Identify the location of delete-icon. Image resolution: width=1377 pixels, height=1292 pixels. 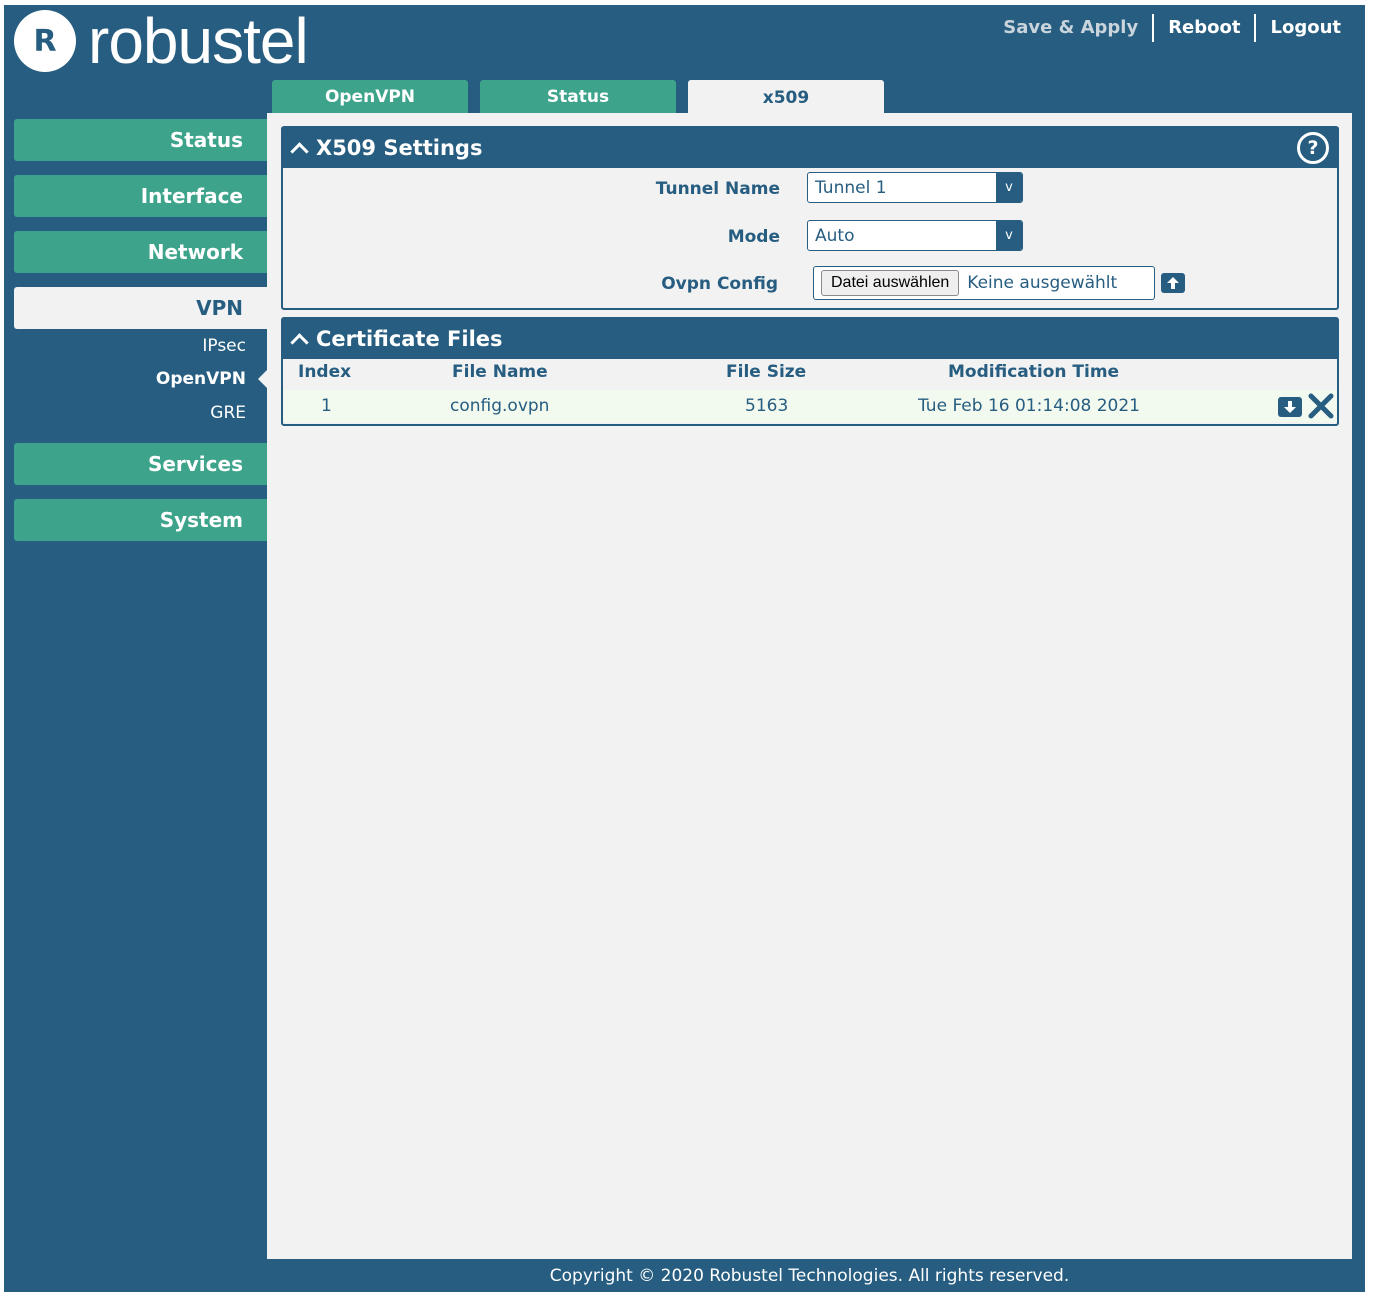
(1321, 407).